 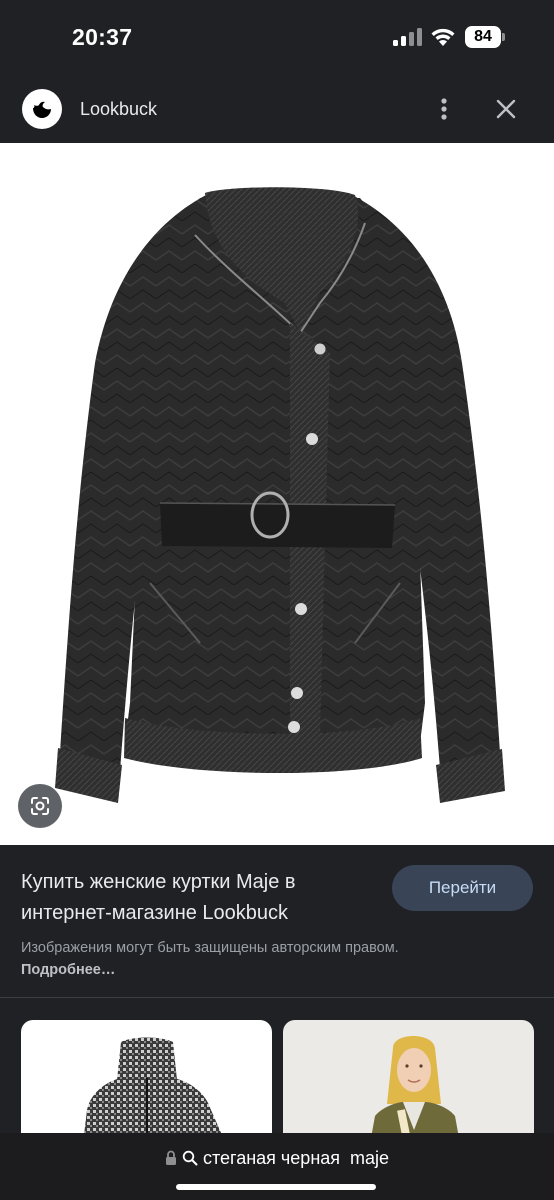 I want to click on battery-level: 84, so click(x=483, y=36).